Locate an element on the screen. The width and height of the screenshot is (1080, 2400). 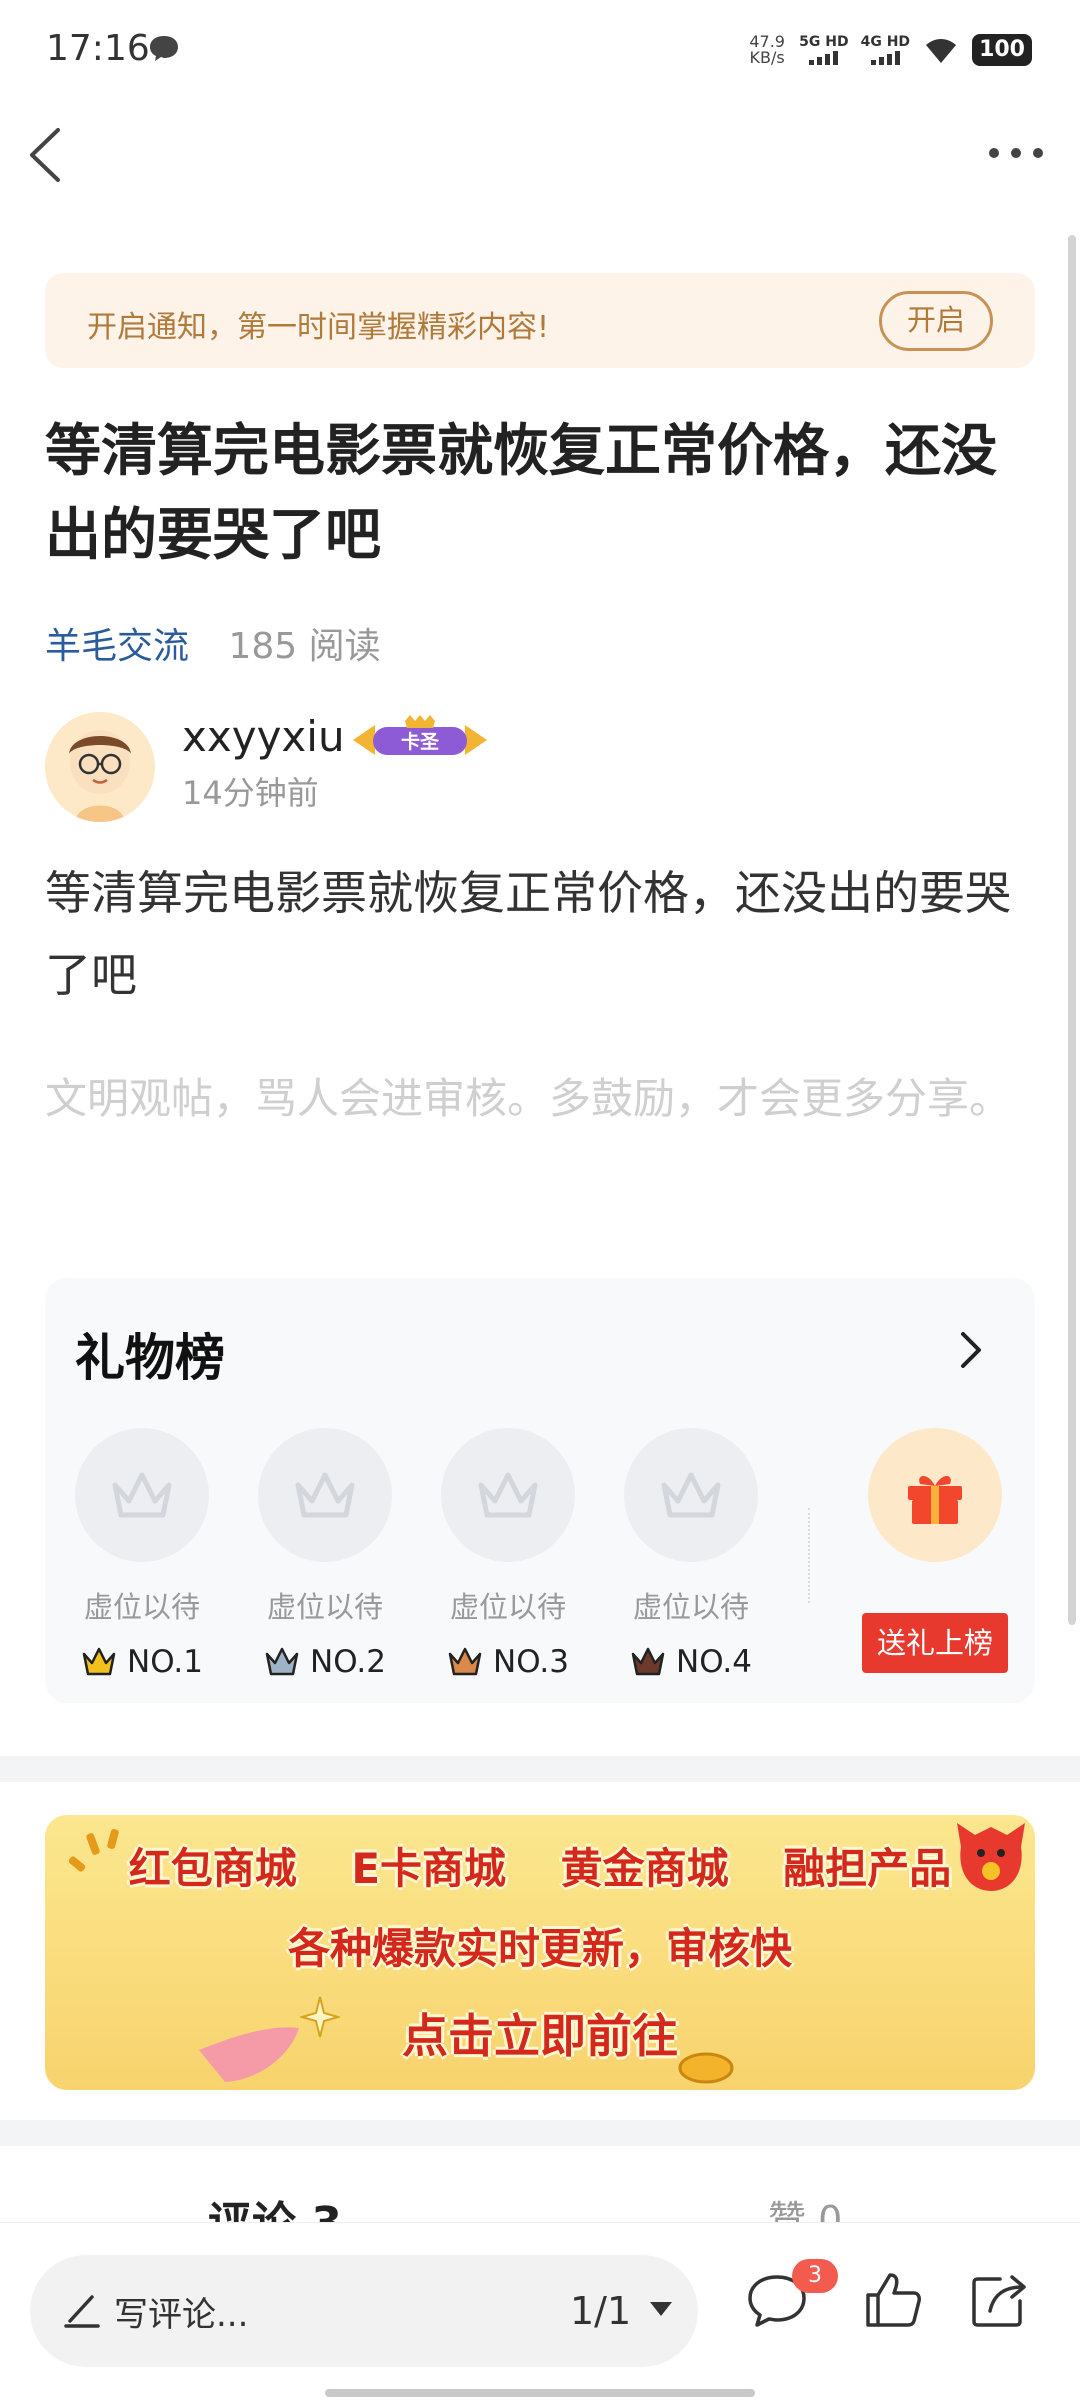
notify-text: 开启通知，第一时间掌握精彩内容! is located at coordinates (318, 327).